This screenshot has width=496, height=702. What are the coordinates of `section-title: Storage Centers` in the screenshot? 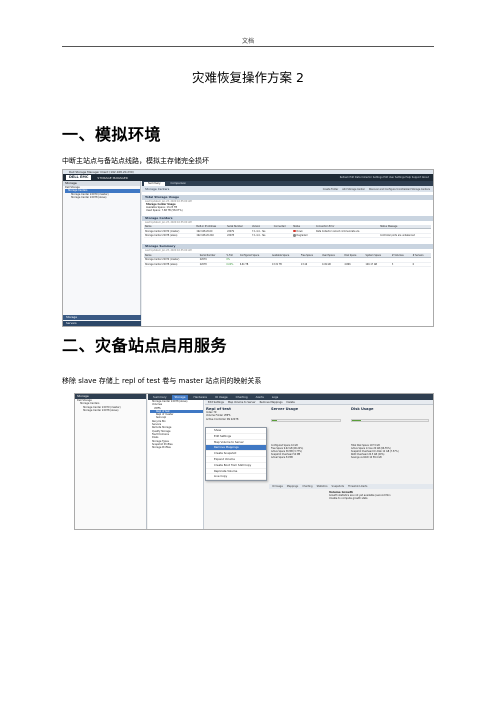 It's located at (157, 189).